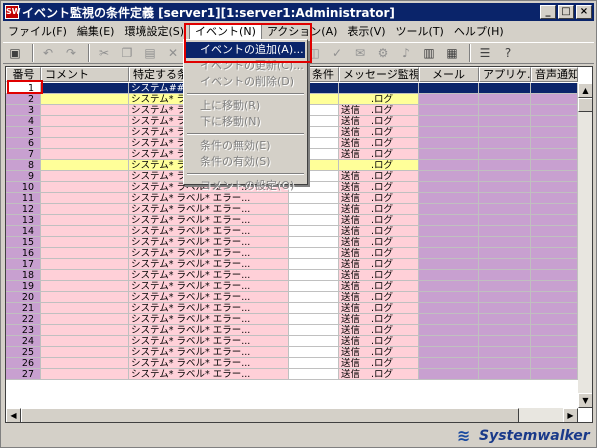 The height and width of the screenshot is (448, 597). I want to click on vertical-scroll-thumb, so click(585, 105).